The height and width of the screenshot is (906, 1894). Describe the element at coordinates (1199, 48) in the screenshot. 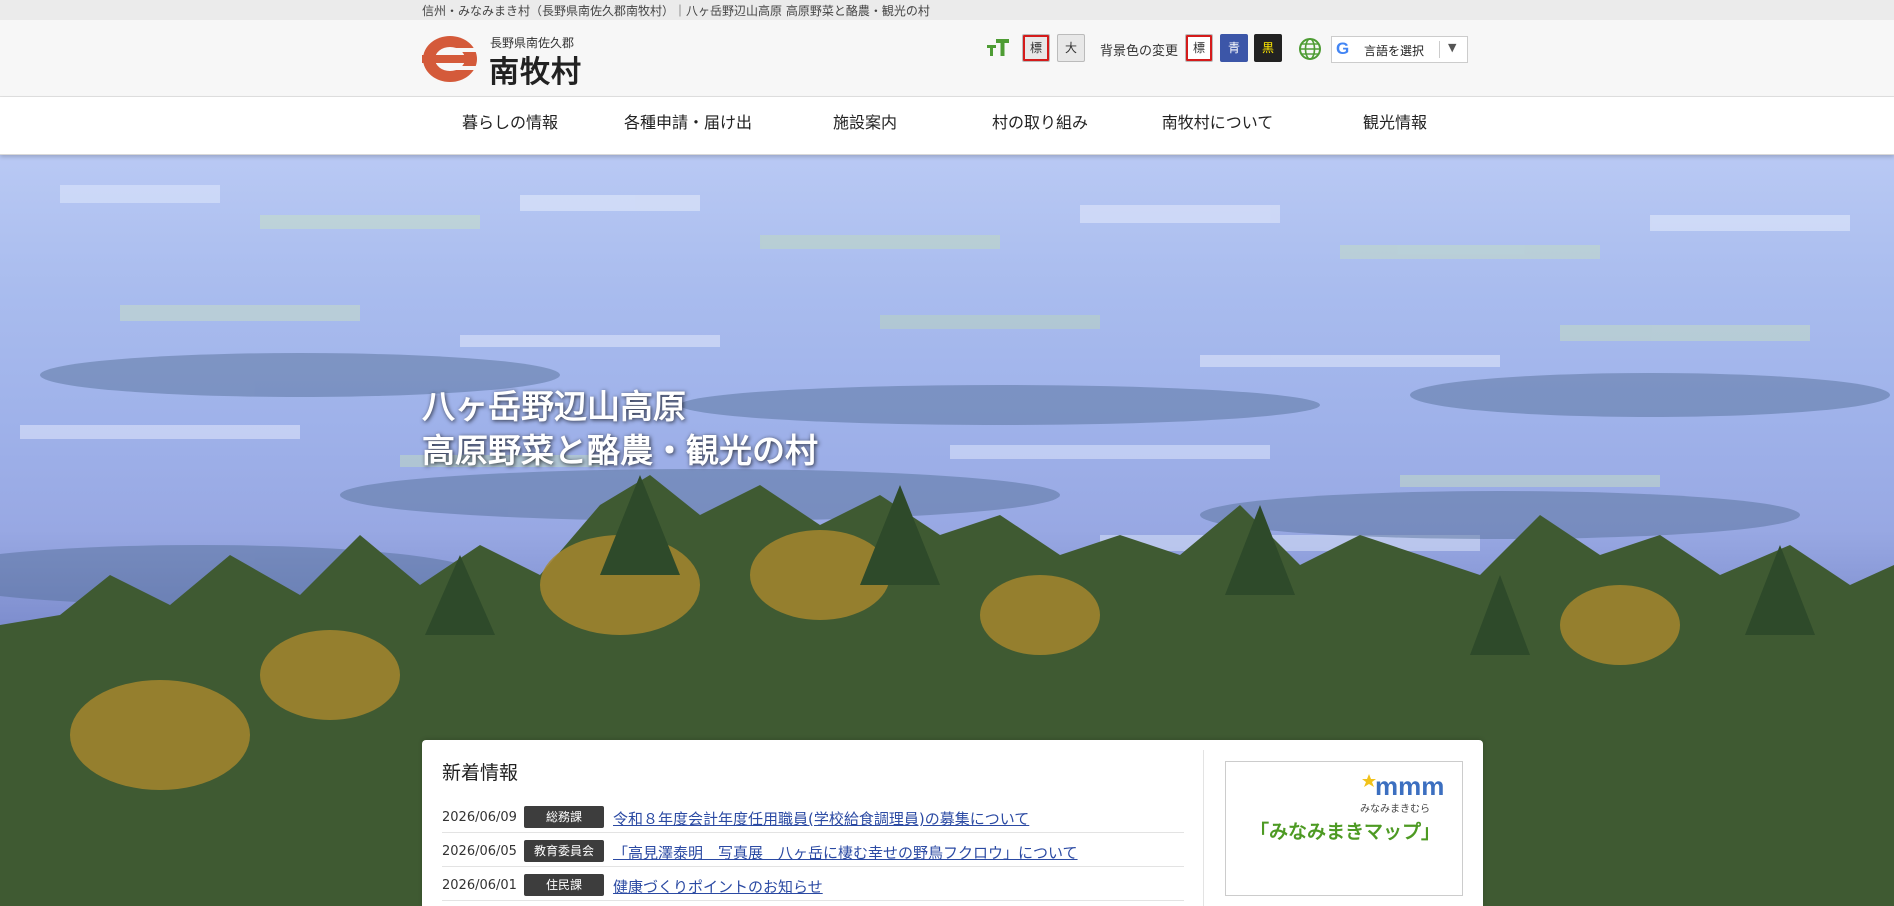

I see `bg-standard-button: 標` at that location.